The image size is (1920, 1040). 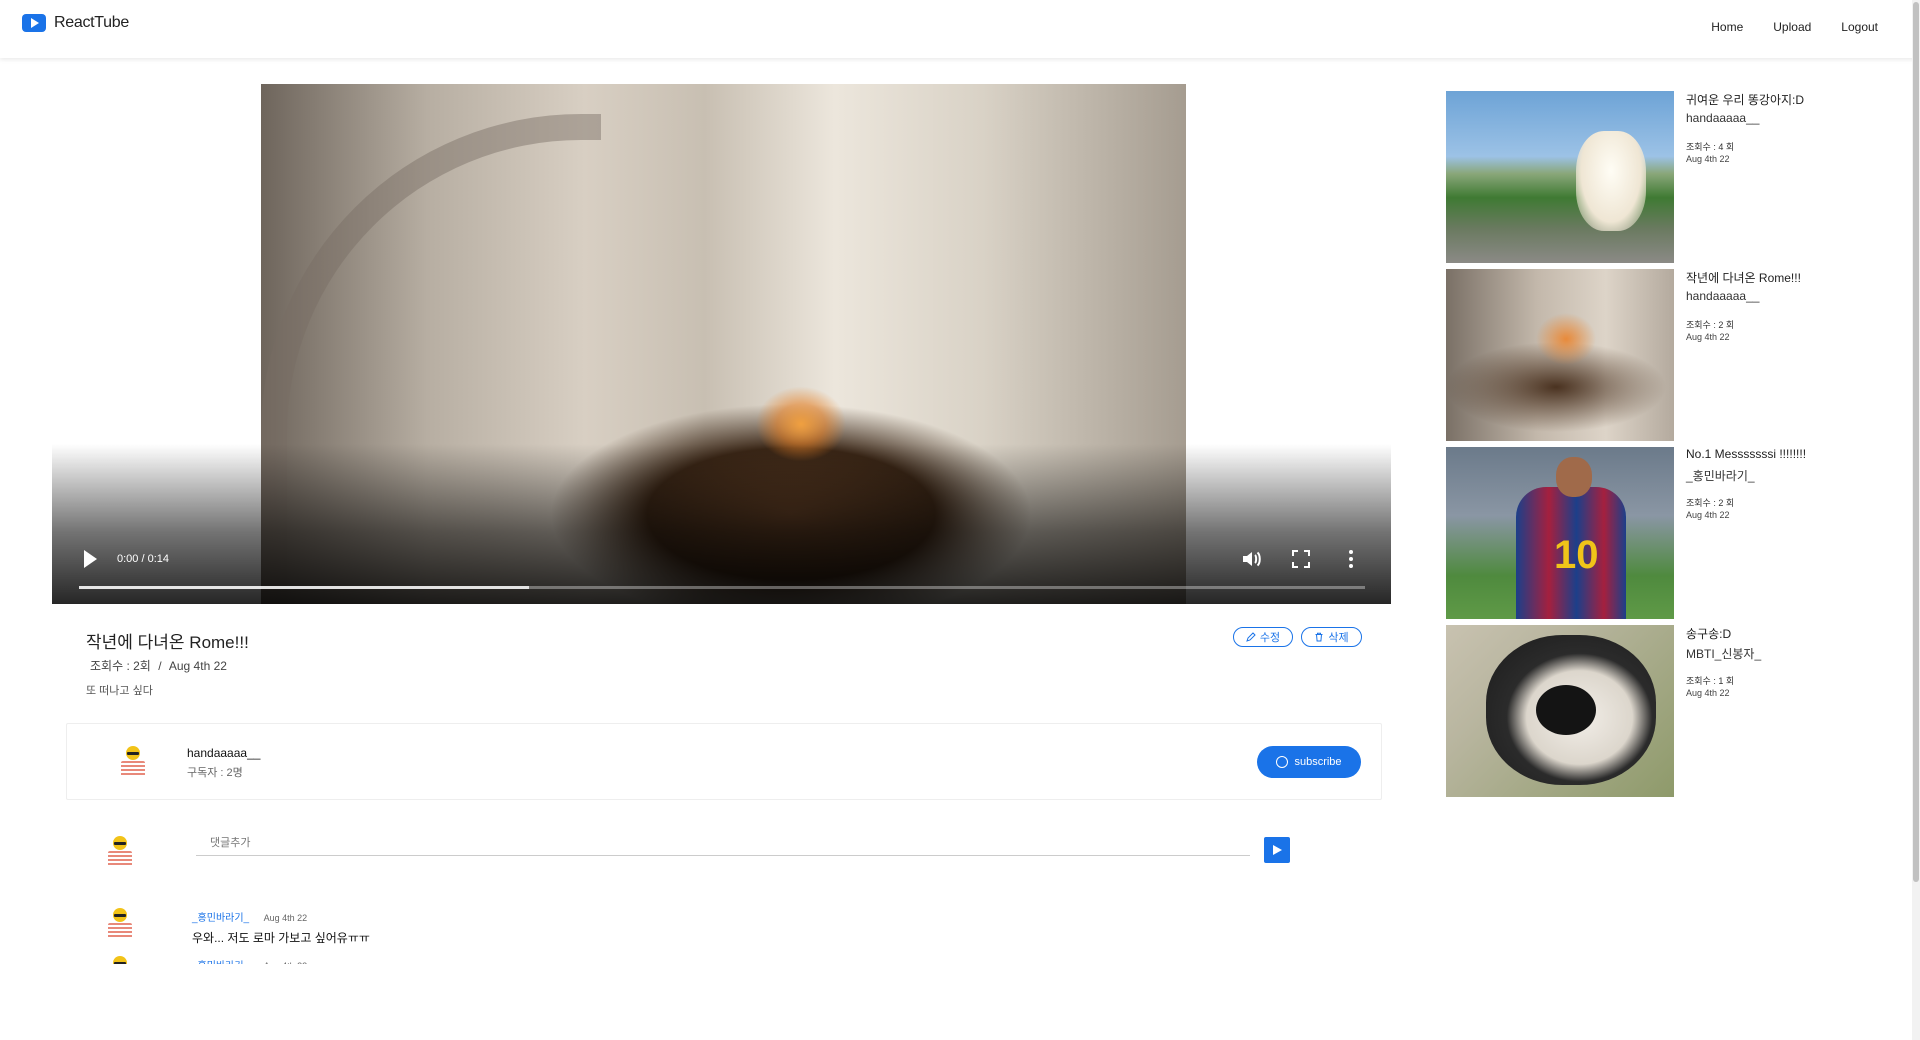 What do you see at coordinates (34, 23) in the screenshot?
I see `play-logo-icon` at bounding box center [34, 23].